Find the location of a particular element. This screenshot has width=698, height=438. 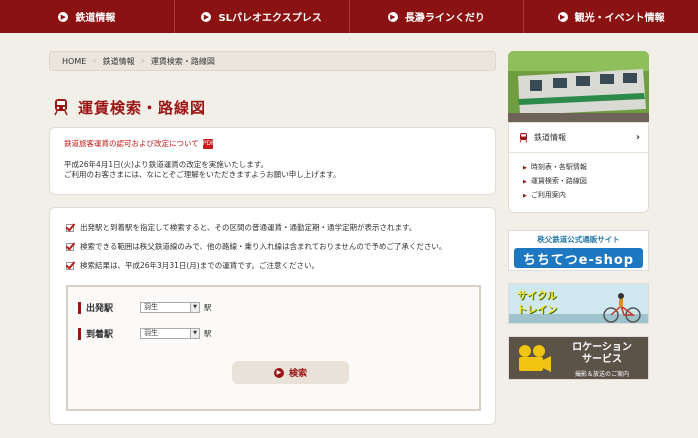

arrival-row: 到着駅 羽生 ▼ 駅 is located at coordinates (145, 333).